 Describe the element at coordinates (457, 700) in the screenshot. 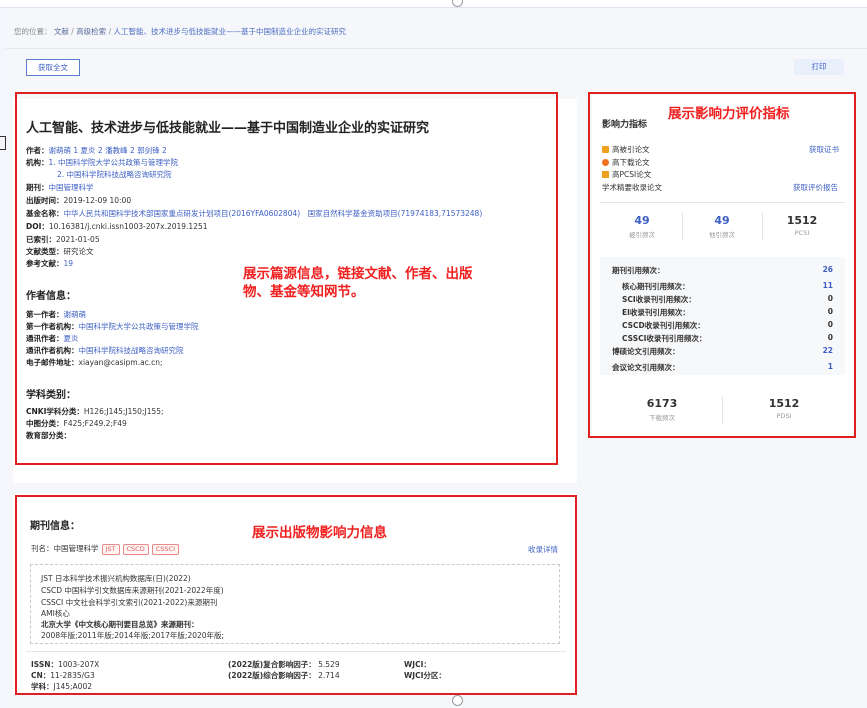

I see `resize-handle-bottom` at that location.